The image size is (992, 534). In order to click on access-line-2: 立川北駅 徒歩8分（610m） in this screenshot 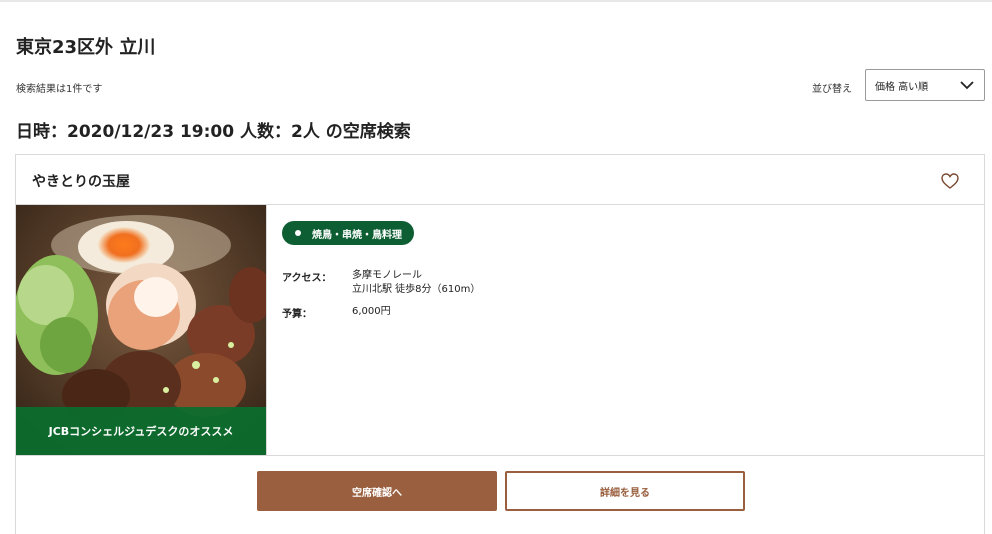, I will do `click(416, 289)`.